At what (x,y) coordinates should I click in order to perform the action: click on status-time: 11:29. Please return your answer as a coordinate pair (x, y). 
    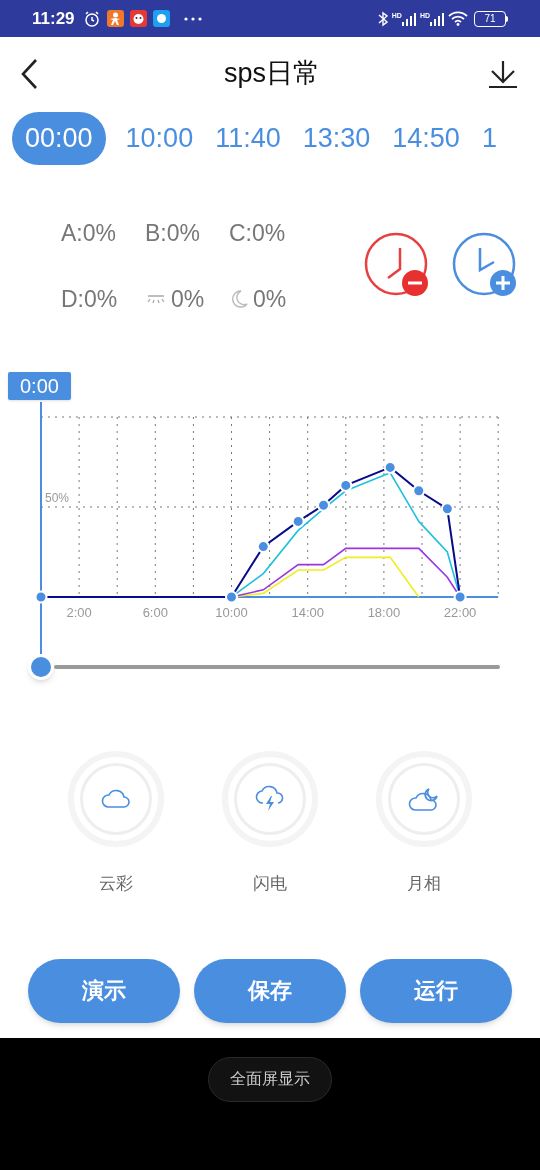
    Looking at the image, I should click on (53, 18).